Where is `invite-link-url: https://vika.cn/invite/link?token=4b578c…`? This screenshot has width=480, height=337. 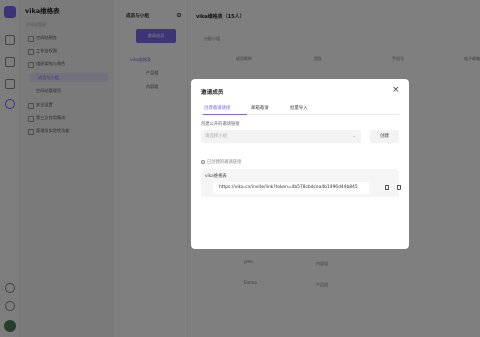
invite-link-url: https://vika.cn/invite/link?token=4b578c… is located at coordinates (291, 188).